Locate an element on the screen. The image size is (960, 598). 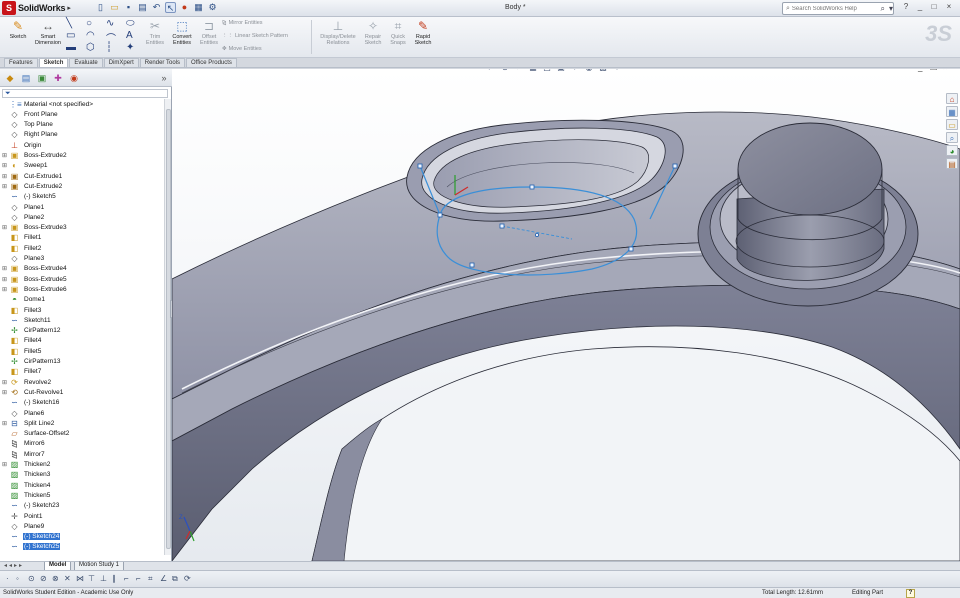
snap-settings-icon: ⧉ is located at coordinates (175, 579).